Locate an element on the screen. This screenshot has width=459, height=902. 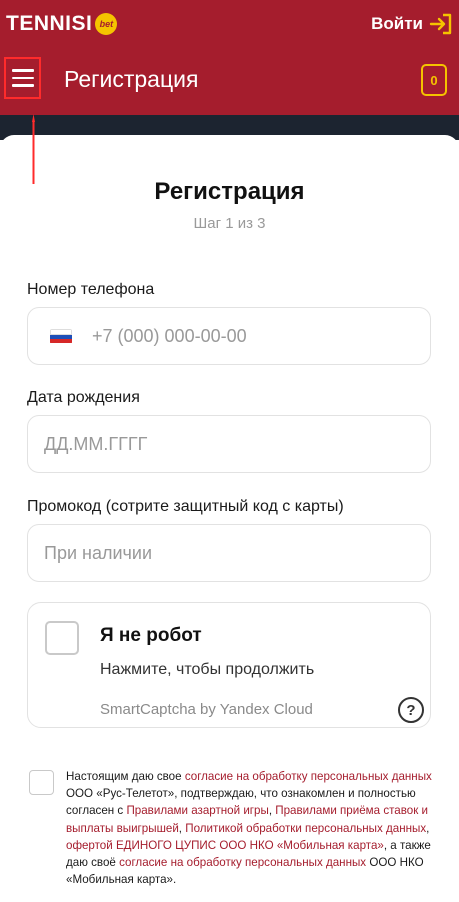
phone-input: +7 (000) 000-00-00 is located at coordinates (229, 336).